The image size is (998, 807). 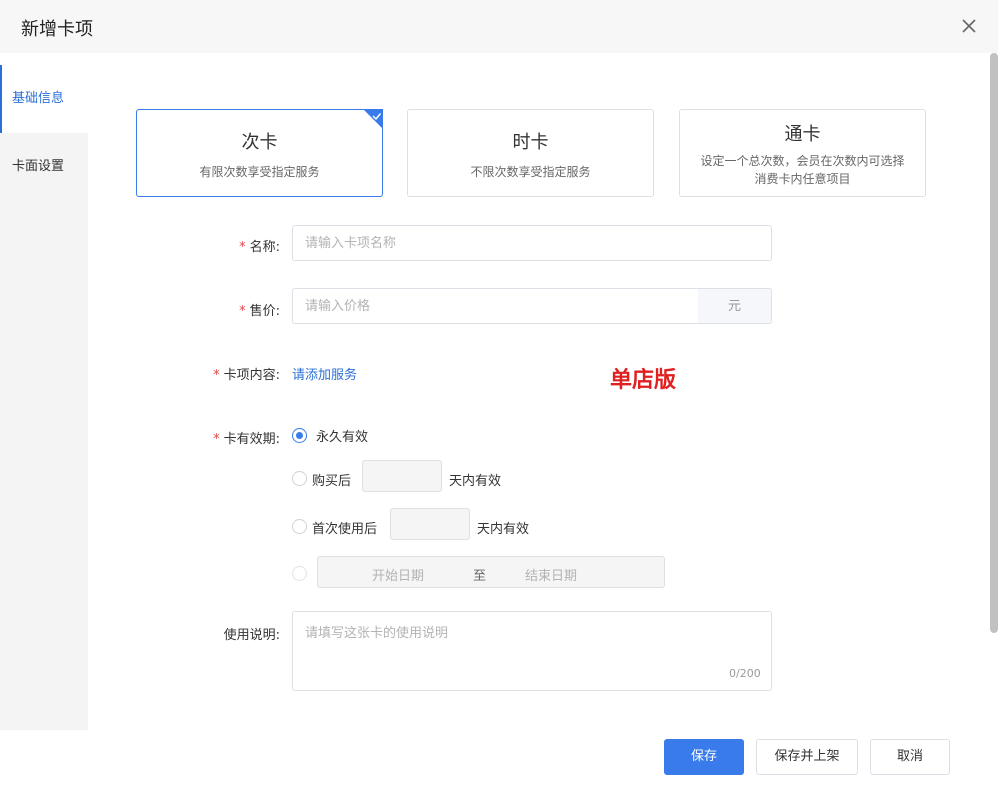 I want to click on card-type-name: 通卡, so click(x=802, y=134).